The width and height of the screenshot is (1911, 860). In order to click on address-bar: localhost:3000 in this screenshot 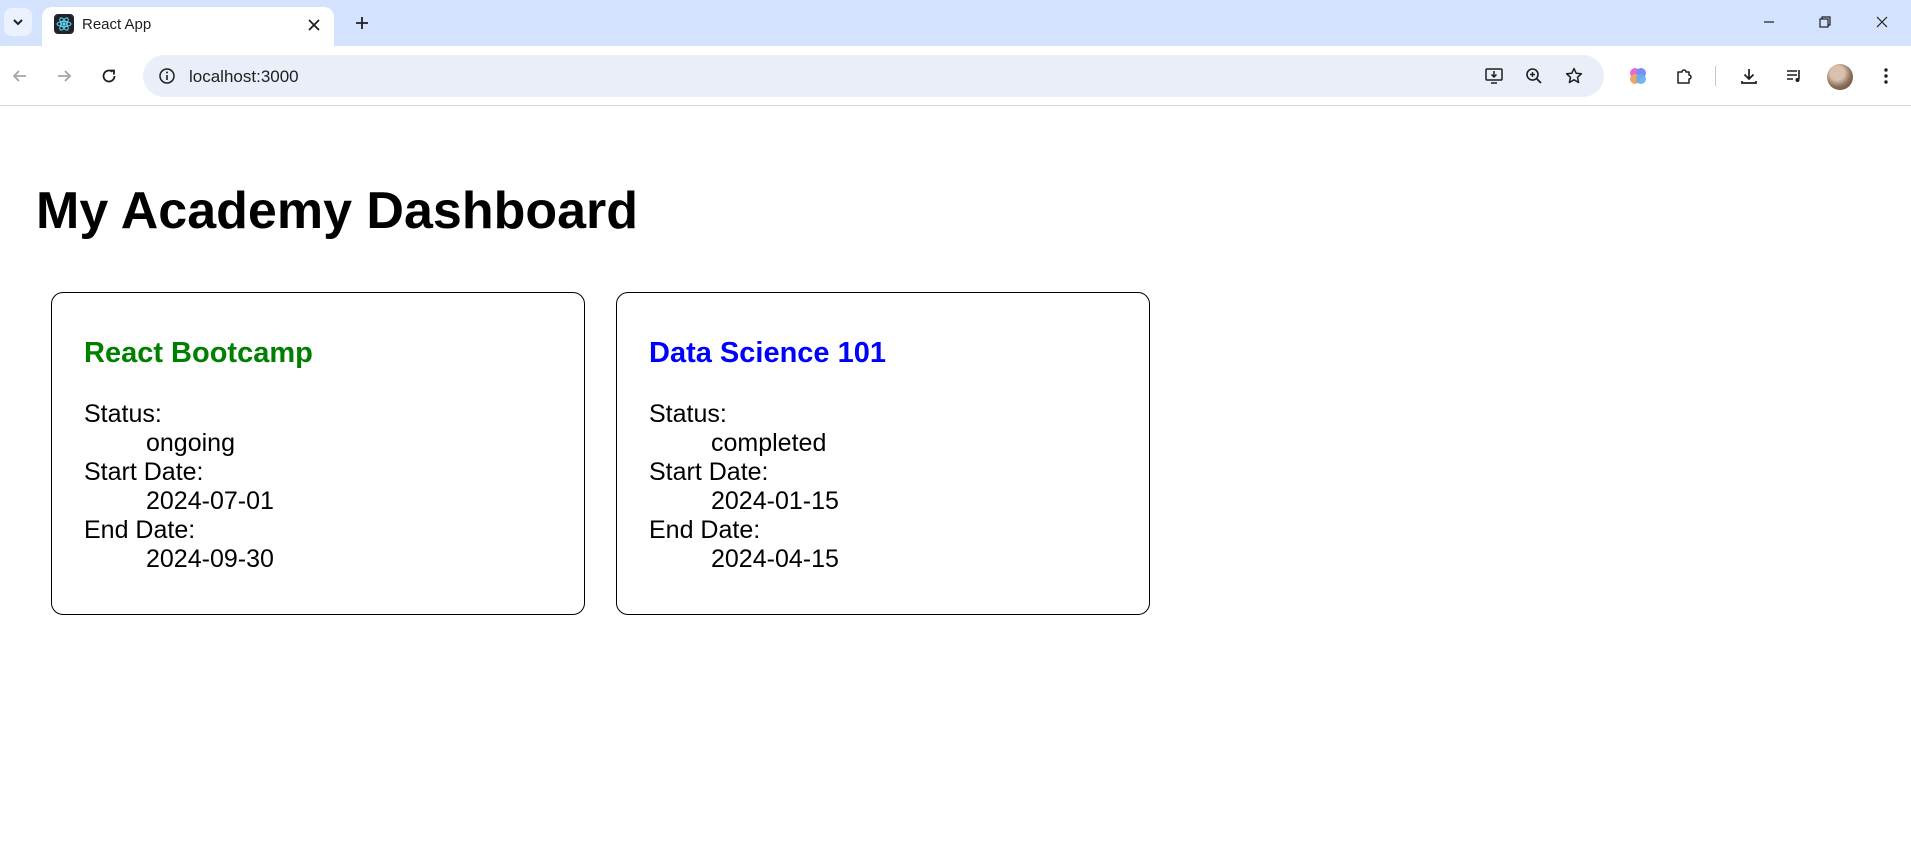, I will do `click(873, 76)`.